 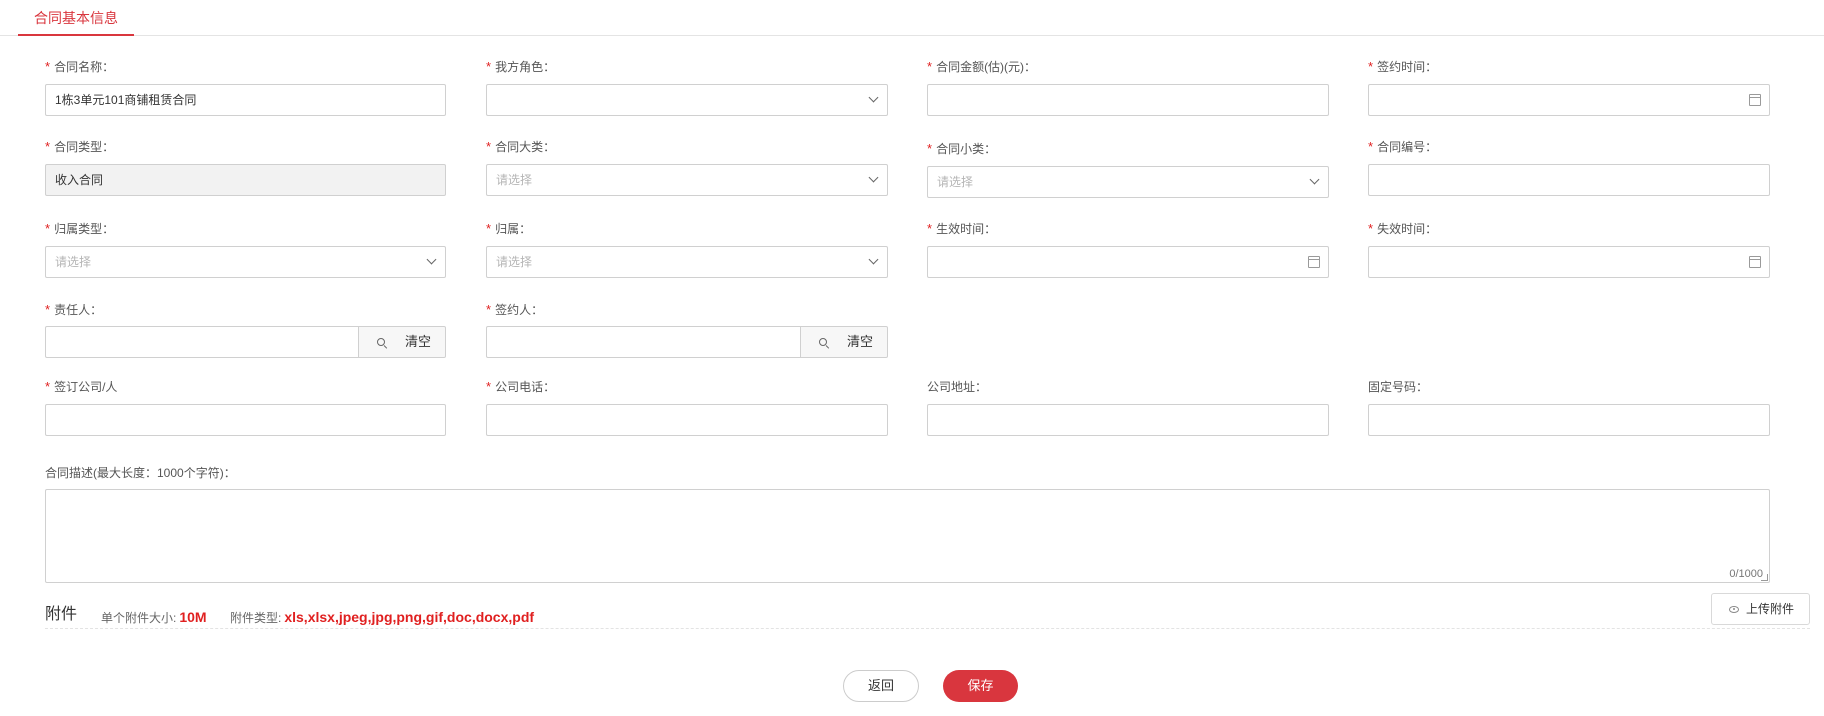 I want to click on eye-icon, so click(x=1734, y=609).